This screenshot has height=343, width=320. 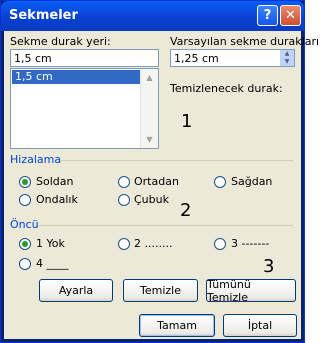 What do you see at coordinates (232, 58) in the screenshot?
I see `default-tabs-spinner: 1,25 cm ▲ ▼` at bounding box center [232, 58].